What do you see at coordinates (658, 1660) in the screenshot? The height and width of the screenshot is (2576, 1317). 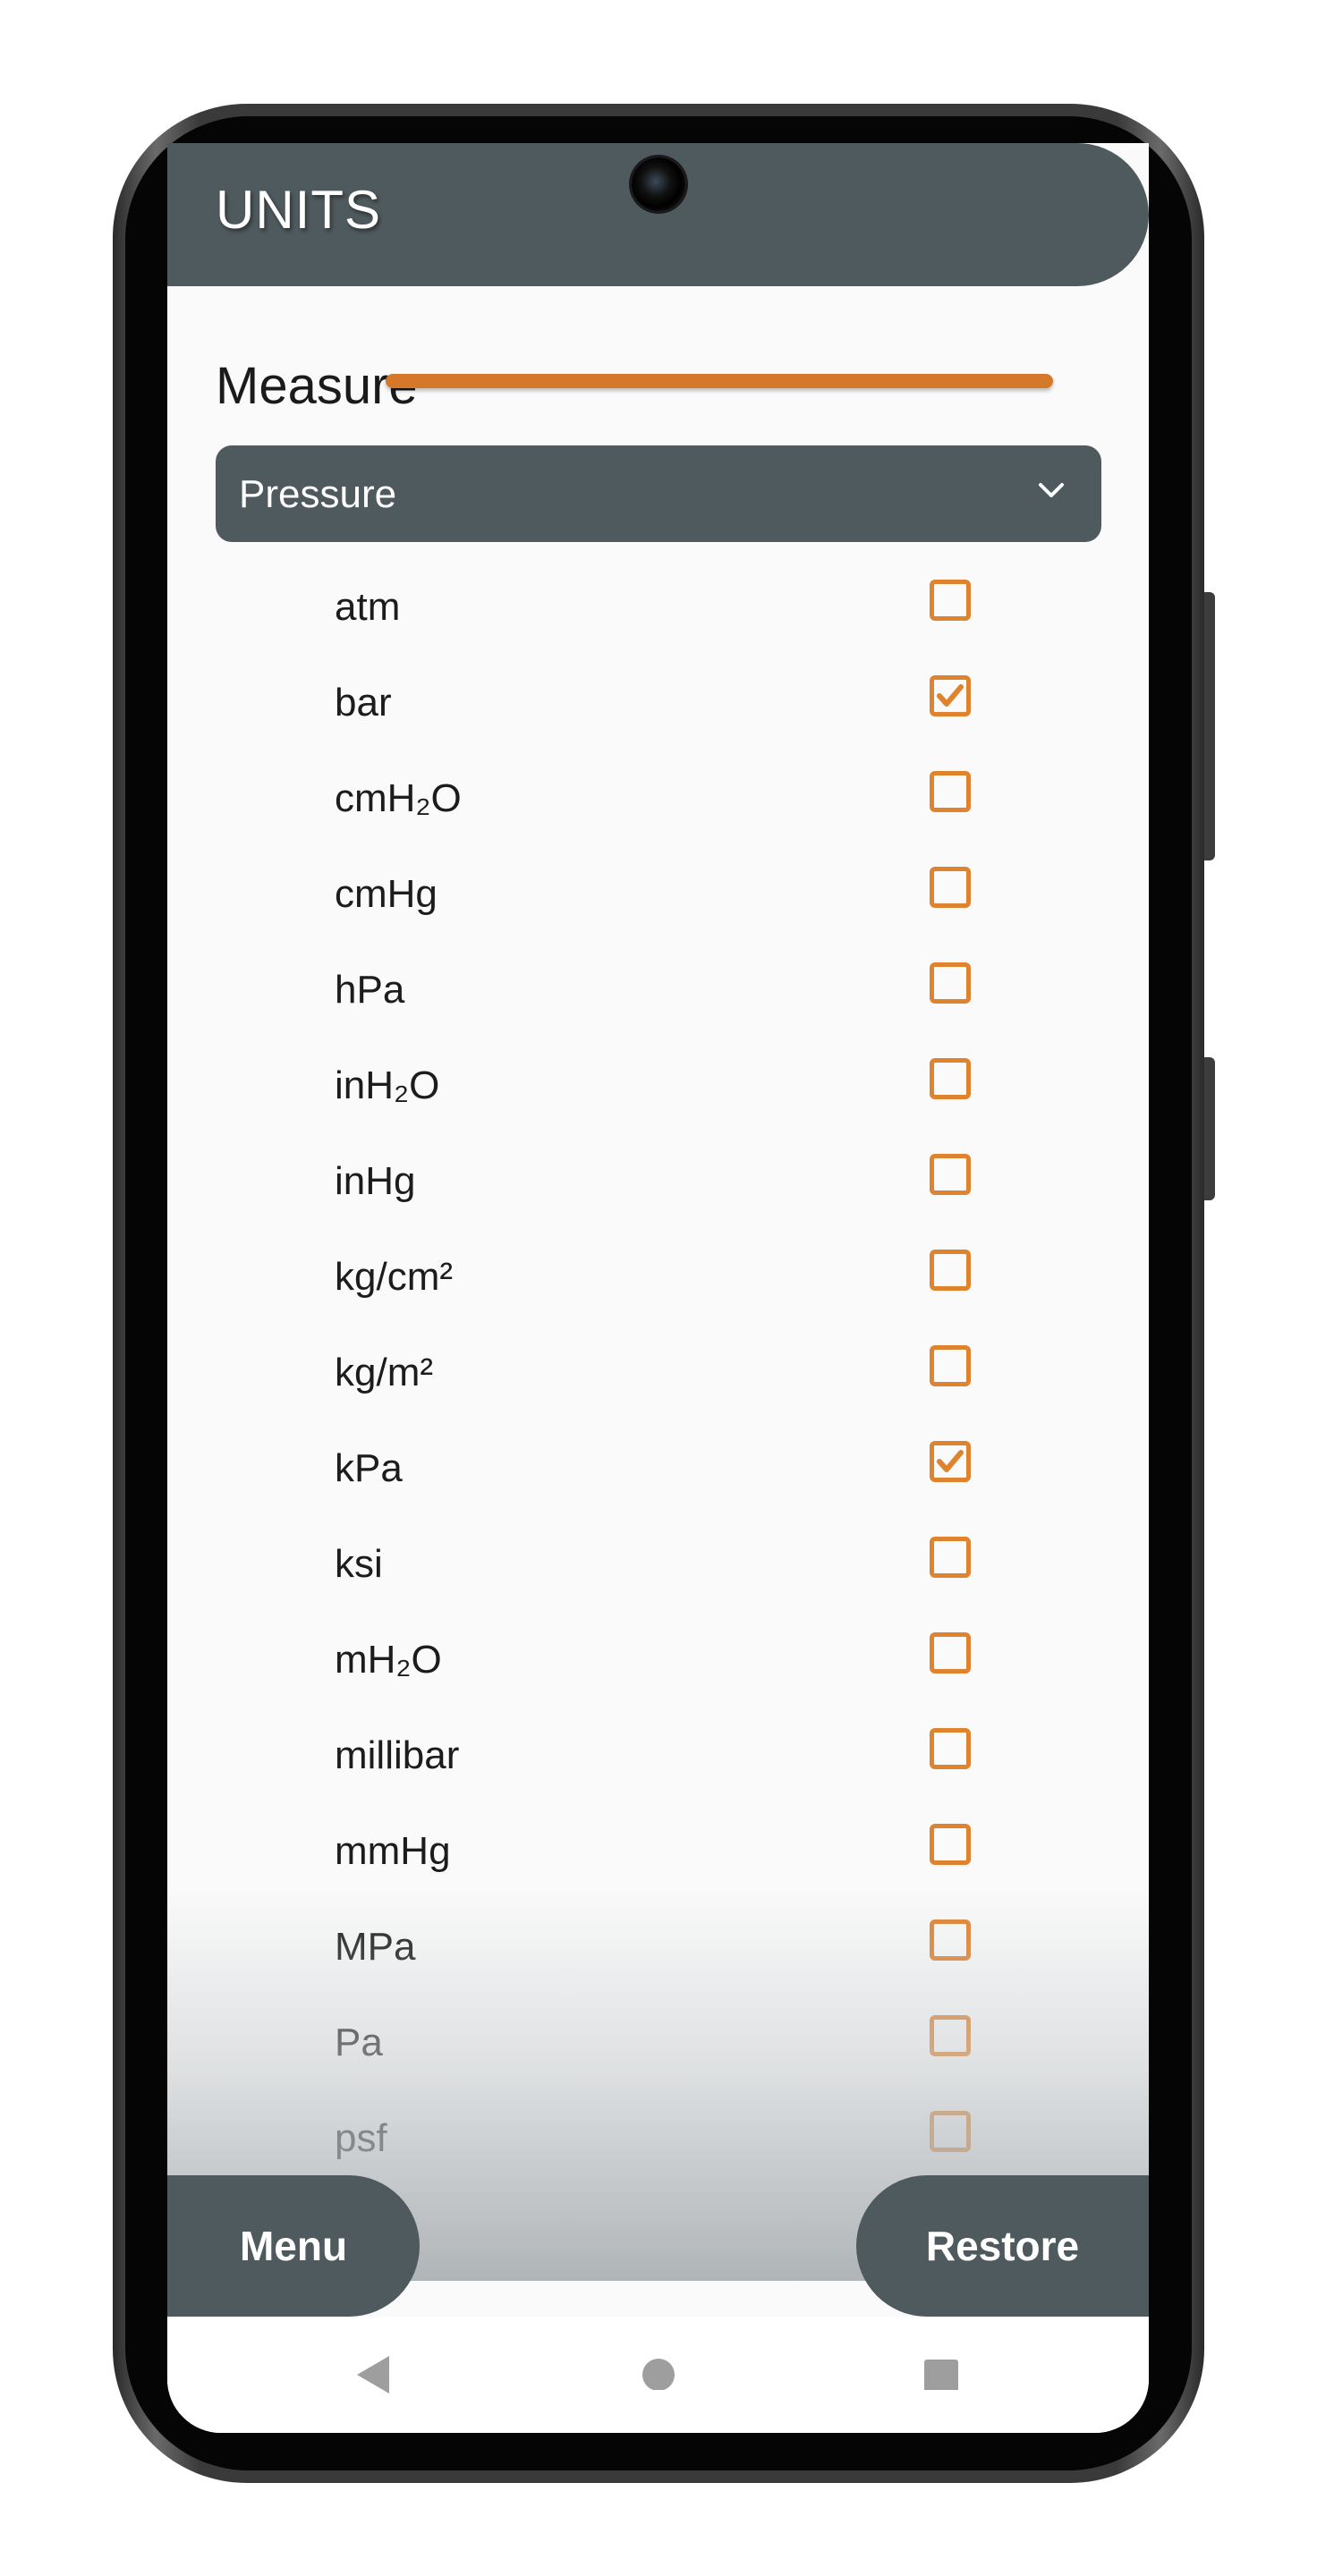 I see `unit-row: mH₂O` at bounding box center [658, 1660].